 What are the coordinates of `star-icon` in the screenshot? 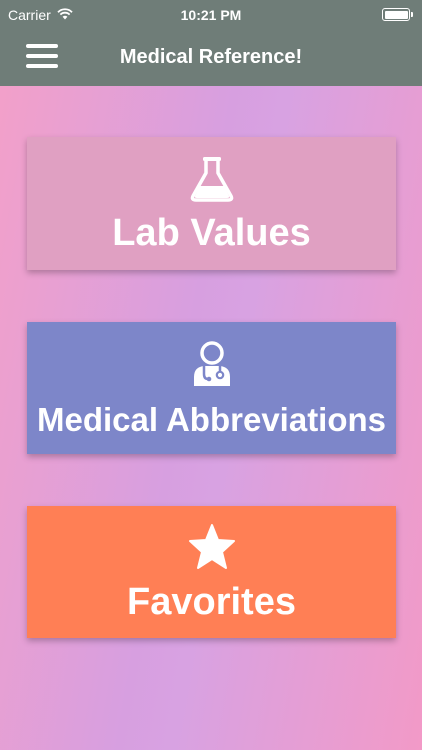 It's located at (212, 546).